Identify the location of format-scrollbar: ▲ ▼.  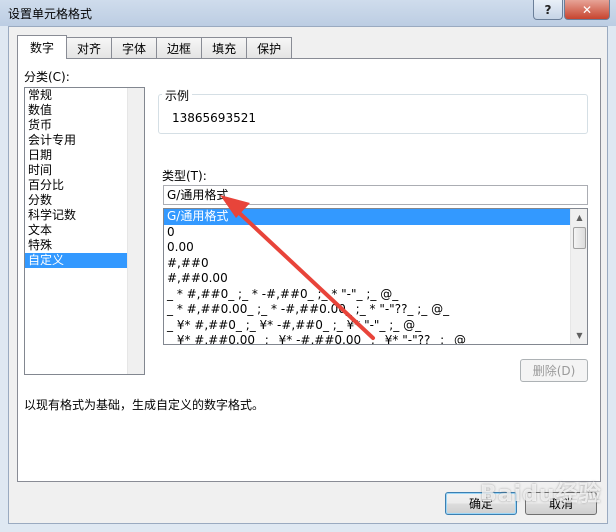
(578, 276).